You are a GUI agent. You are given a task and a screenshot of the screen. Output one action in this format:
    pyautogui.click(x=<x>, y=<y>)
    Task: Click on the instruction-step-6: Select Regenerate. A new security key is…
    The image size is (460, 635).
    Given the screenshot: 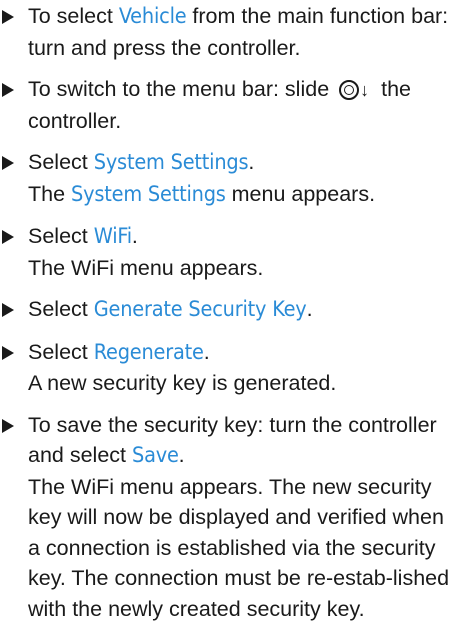 What is the action you would take?
    pyautogui.click(x=230, y=368)
    